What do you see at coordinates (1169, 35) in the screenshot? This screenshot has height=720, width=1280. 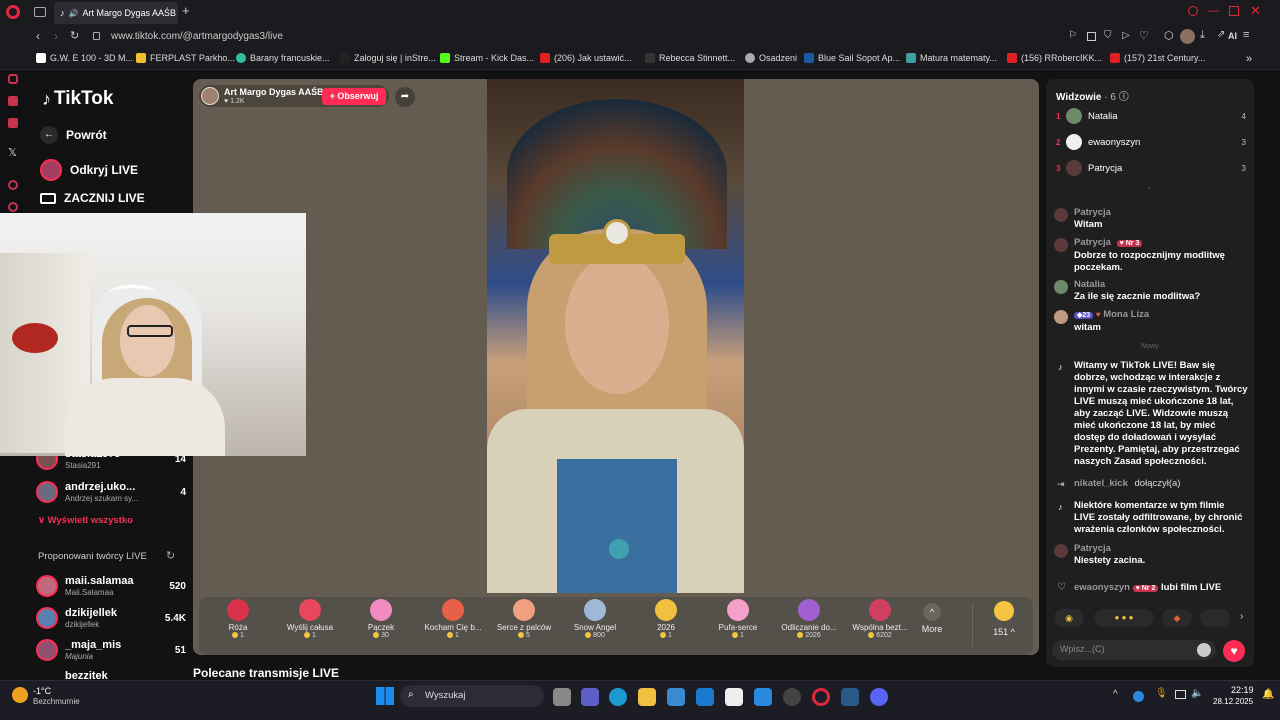 I see `extensions-icon: ⬡` at bounding box center [1169, 35].